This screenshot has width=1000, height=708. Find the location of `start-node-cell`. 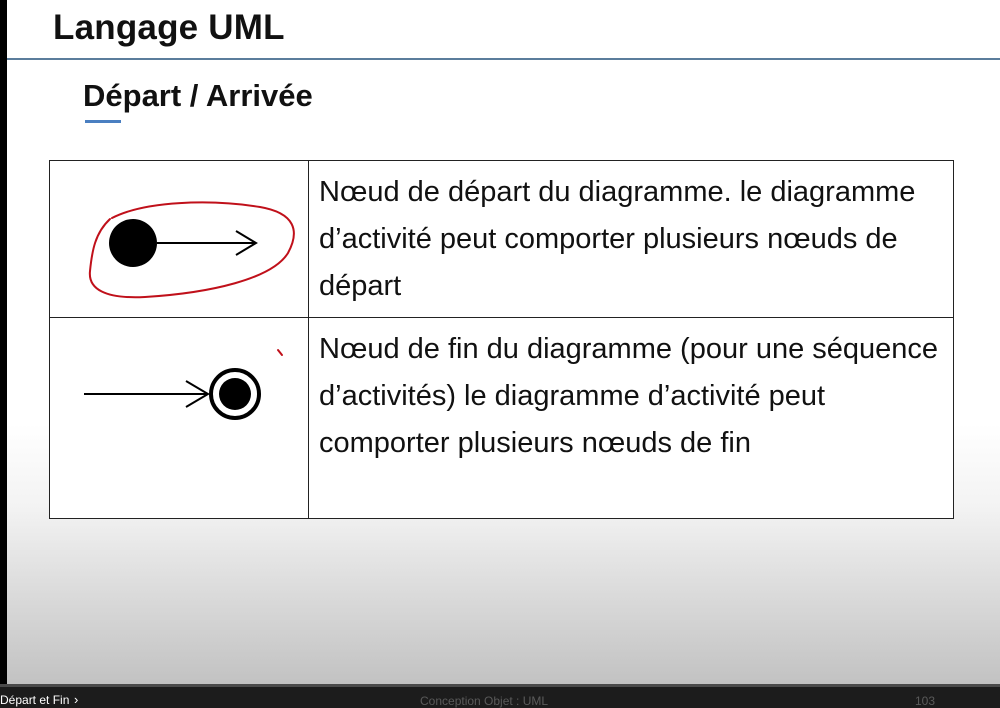

start-node-cell is located at coordinates (179, 239).